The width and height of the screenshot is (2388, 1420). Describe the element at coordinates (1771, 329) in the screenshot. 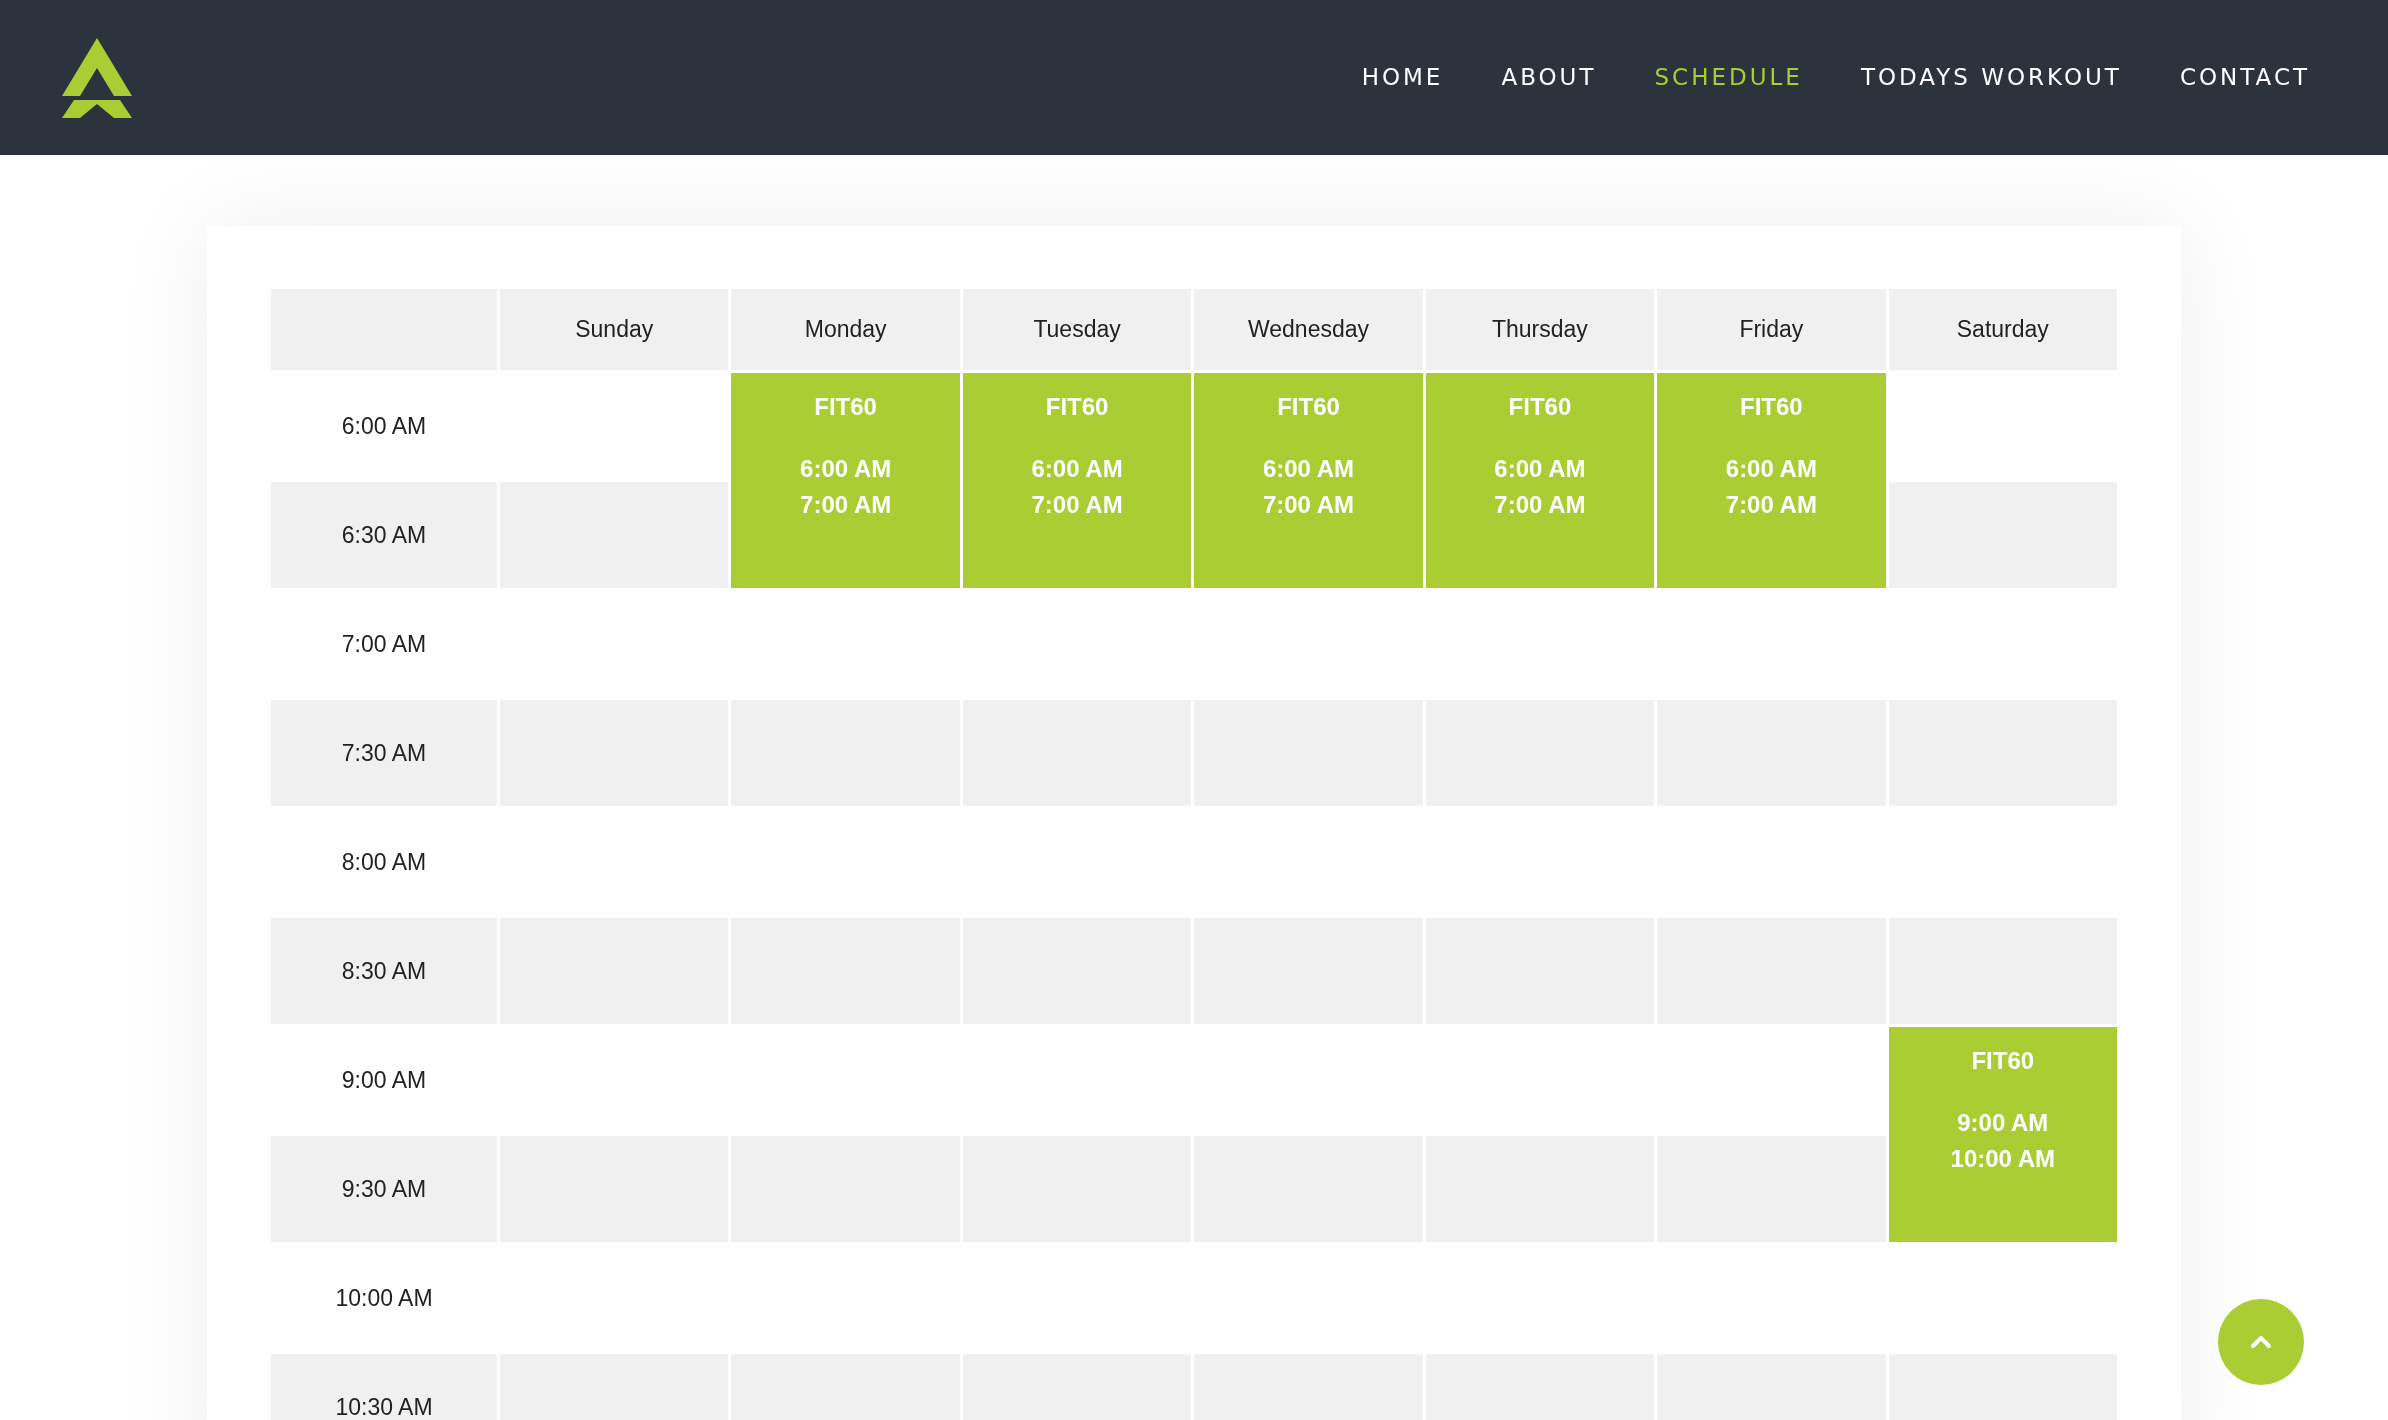

I see `day-header: Friday` at that location.